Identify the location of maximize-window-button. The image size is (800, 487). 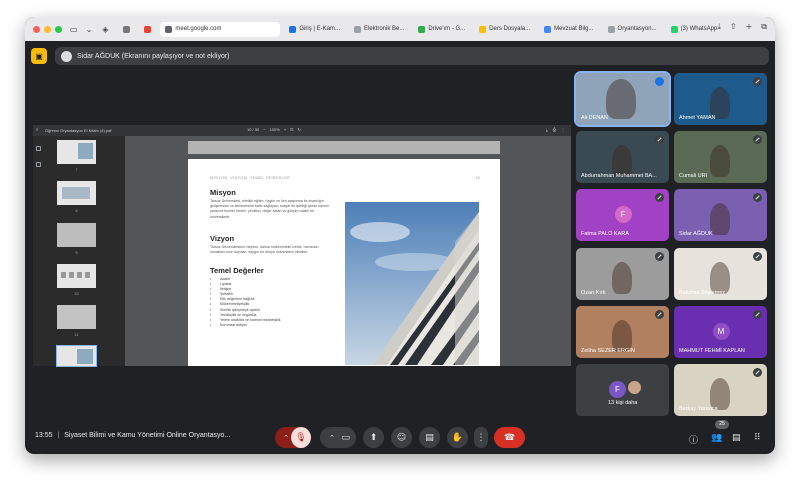
(58, 29).